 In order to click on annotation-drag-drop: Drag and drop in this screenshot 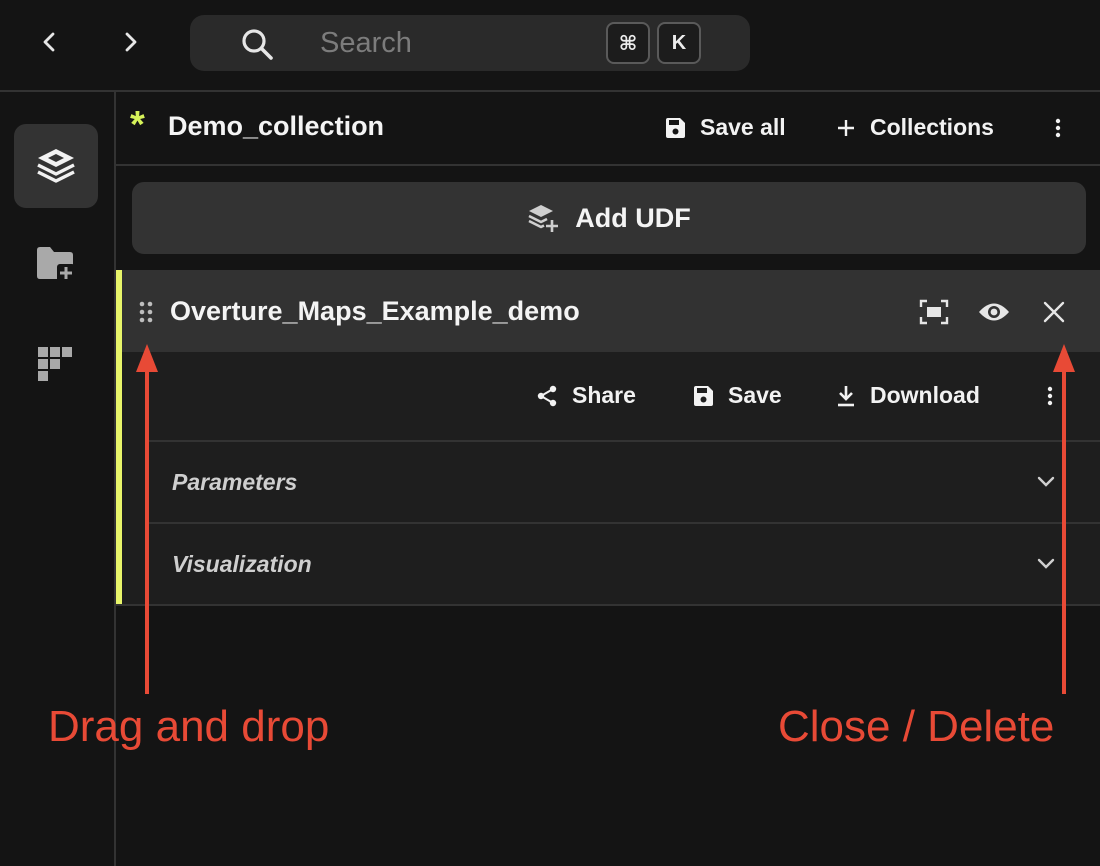, I will do `click(189, 726)`.